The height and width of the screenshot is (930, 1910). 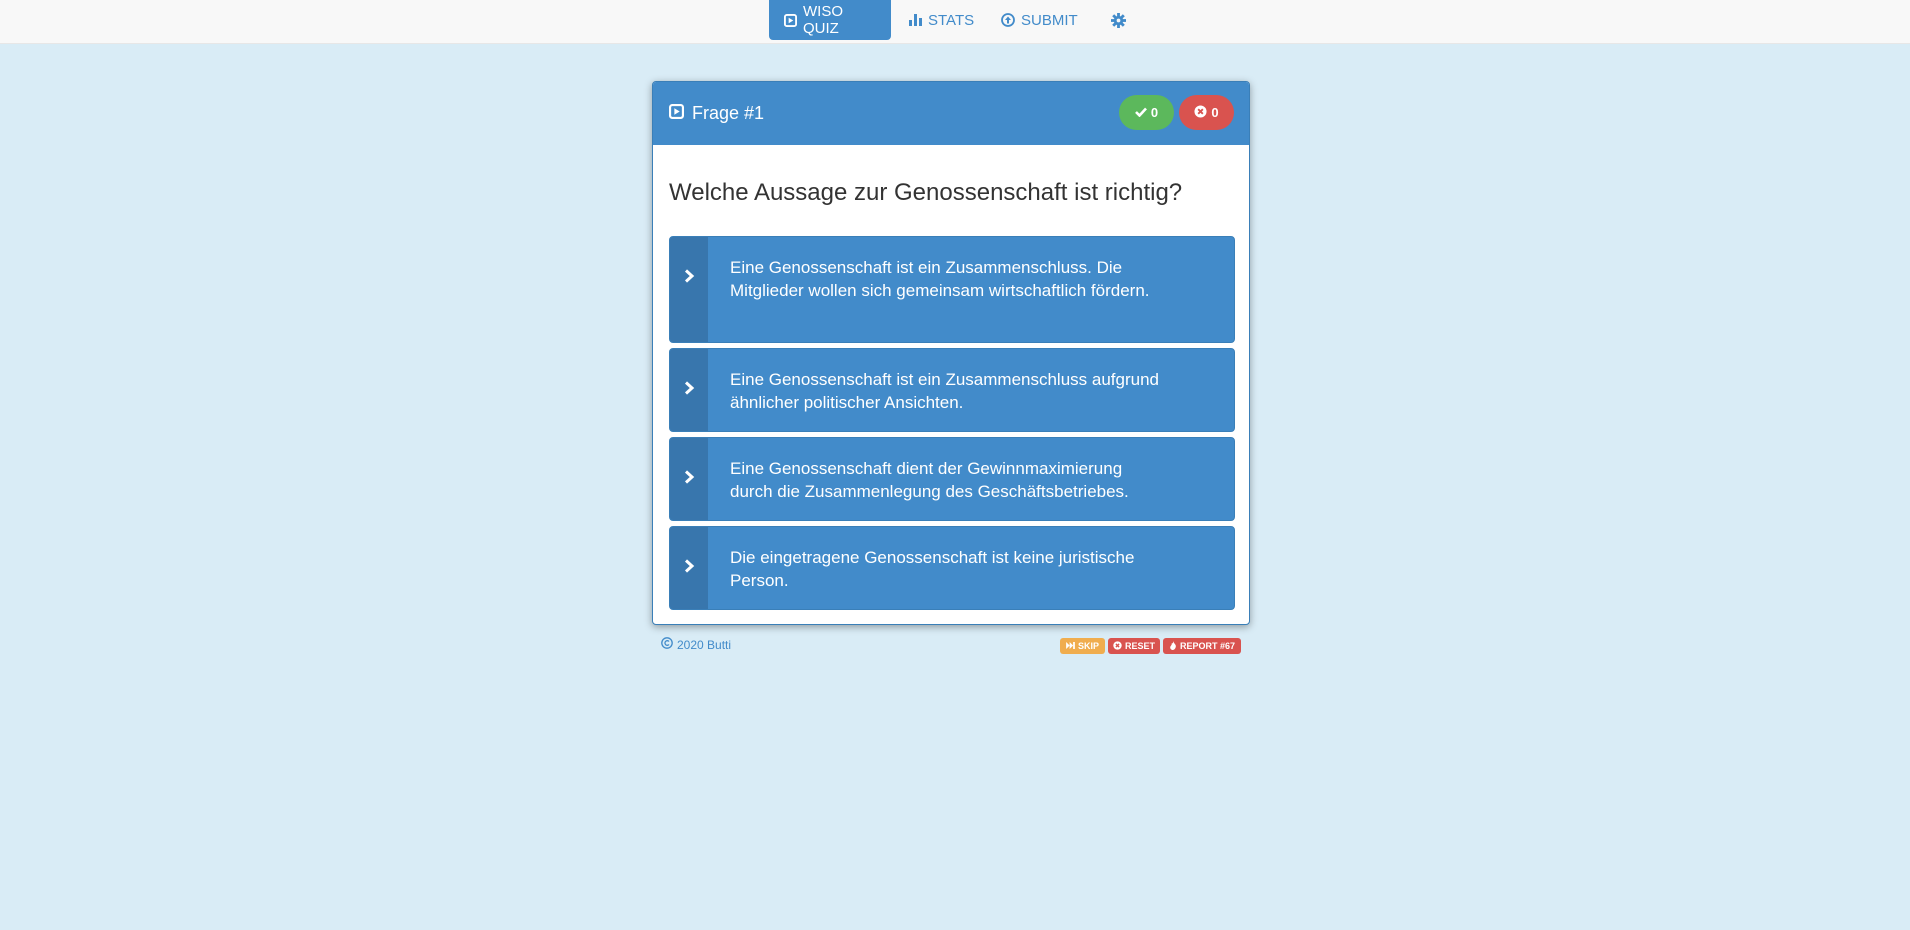 What do you see at coordinates (704, 644) in the screenshot?
I see `copyright-text: 2020 Butti` at bounding box center [704, 644].